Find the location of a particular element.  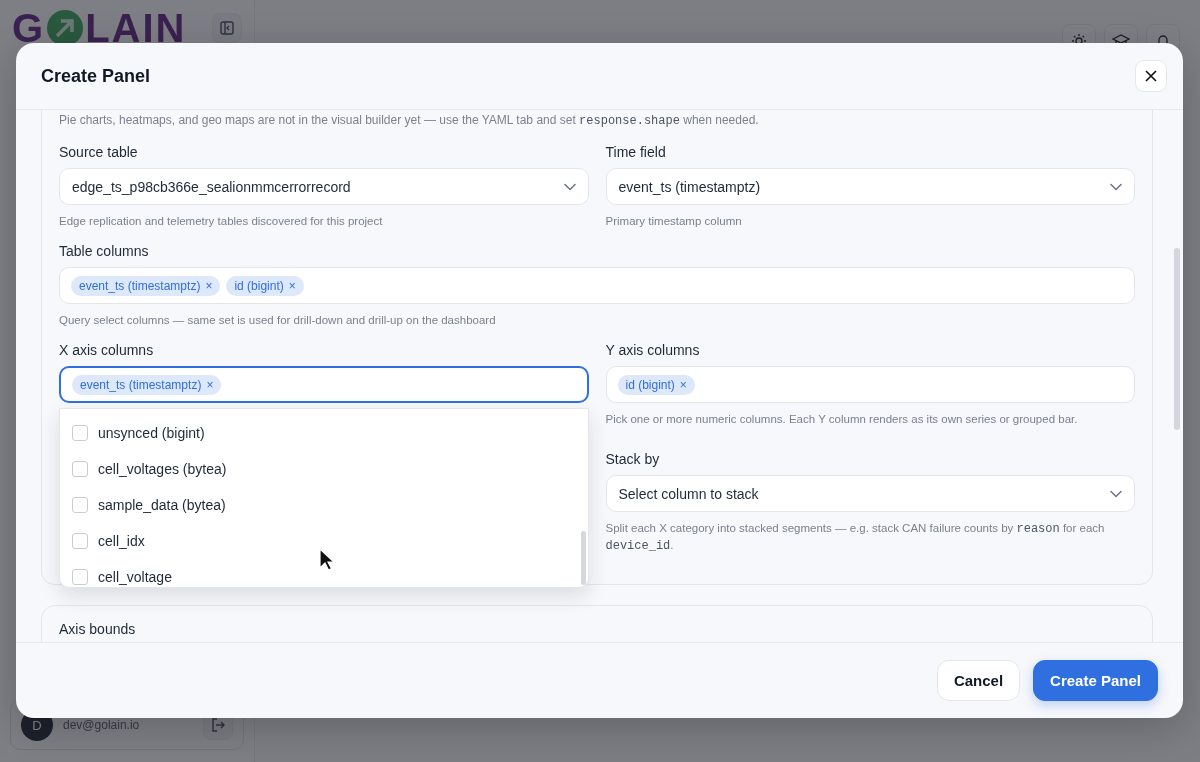

dialog-title: Create Panel is located at coordinates (96, 76).